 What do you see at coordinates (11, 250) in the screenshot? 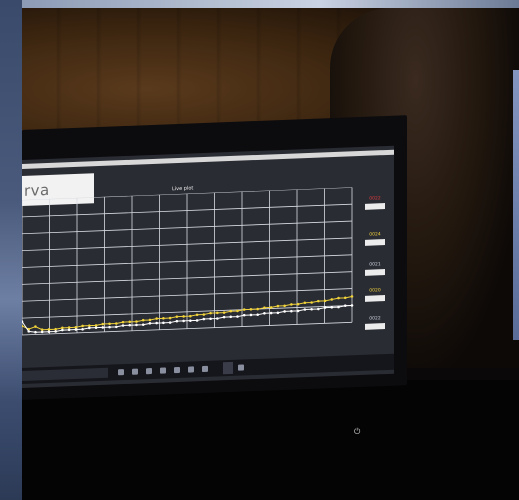
I see `blurred-left-edge` at bounding box center [11, 250].